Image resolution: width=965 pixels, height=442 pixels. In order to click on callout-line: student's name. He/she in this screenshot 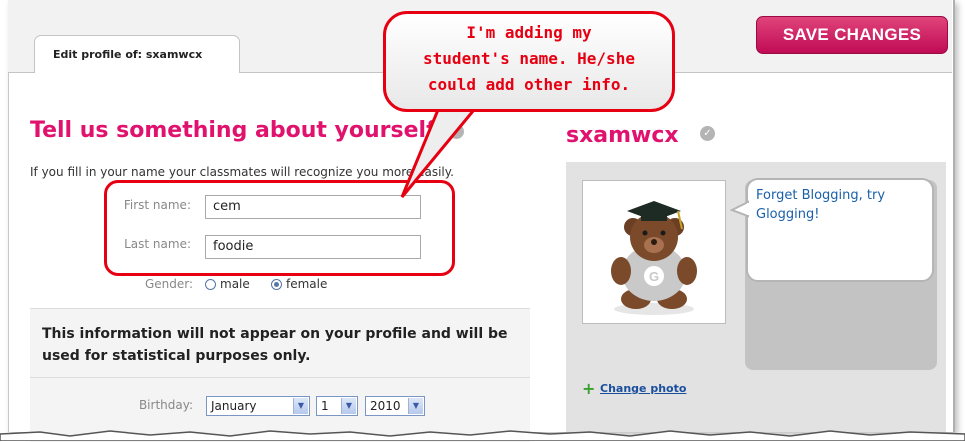, I will do `click(529, 58)`.